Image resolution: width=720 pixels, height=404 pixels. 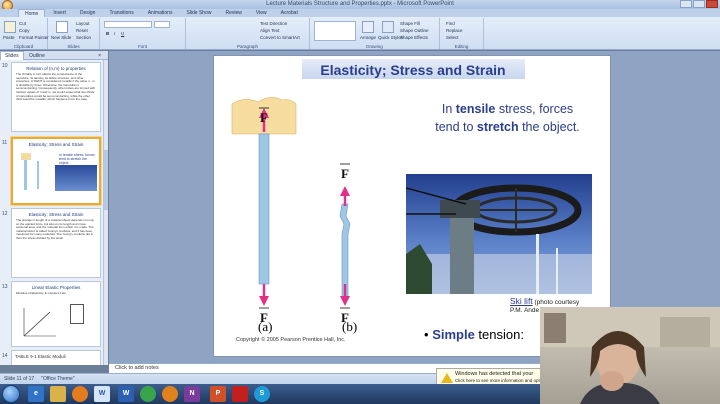 What do you see at coordinates (102, 394) in the screenshot?
I see `word-icon: W` at bounding box center [102, 394].